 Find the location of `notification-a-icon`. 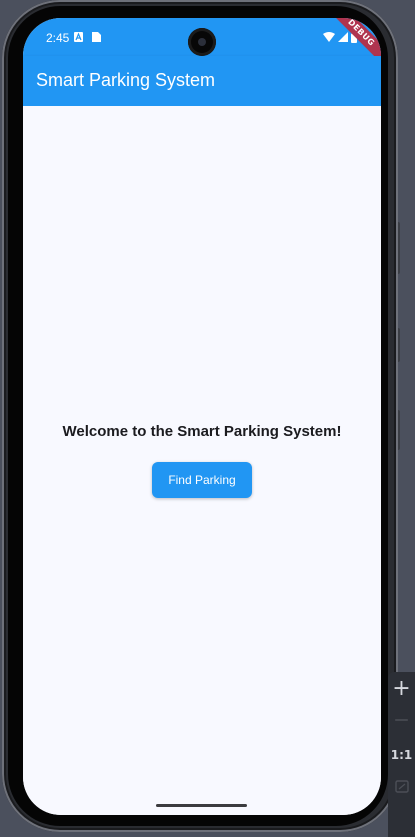

notification-a-icon is located at coordinates (78, 37).